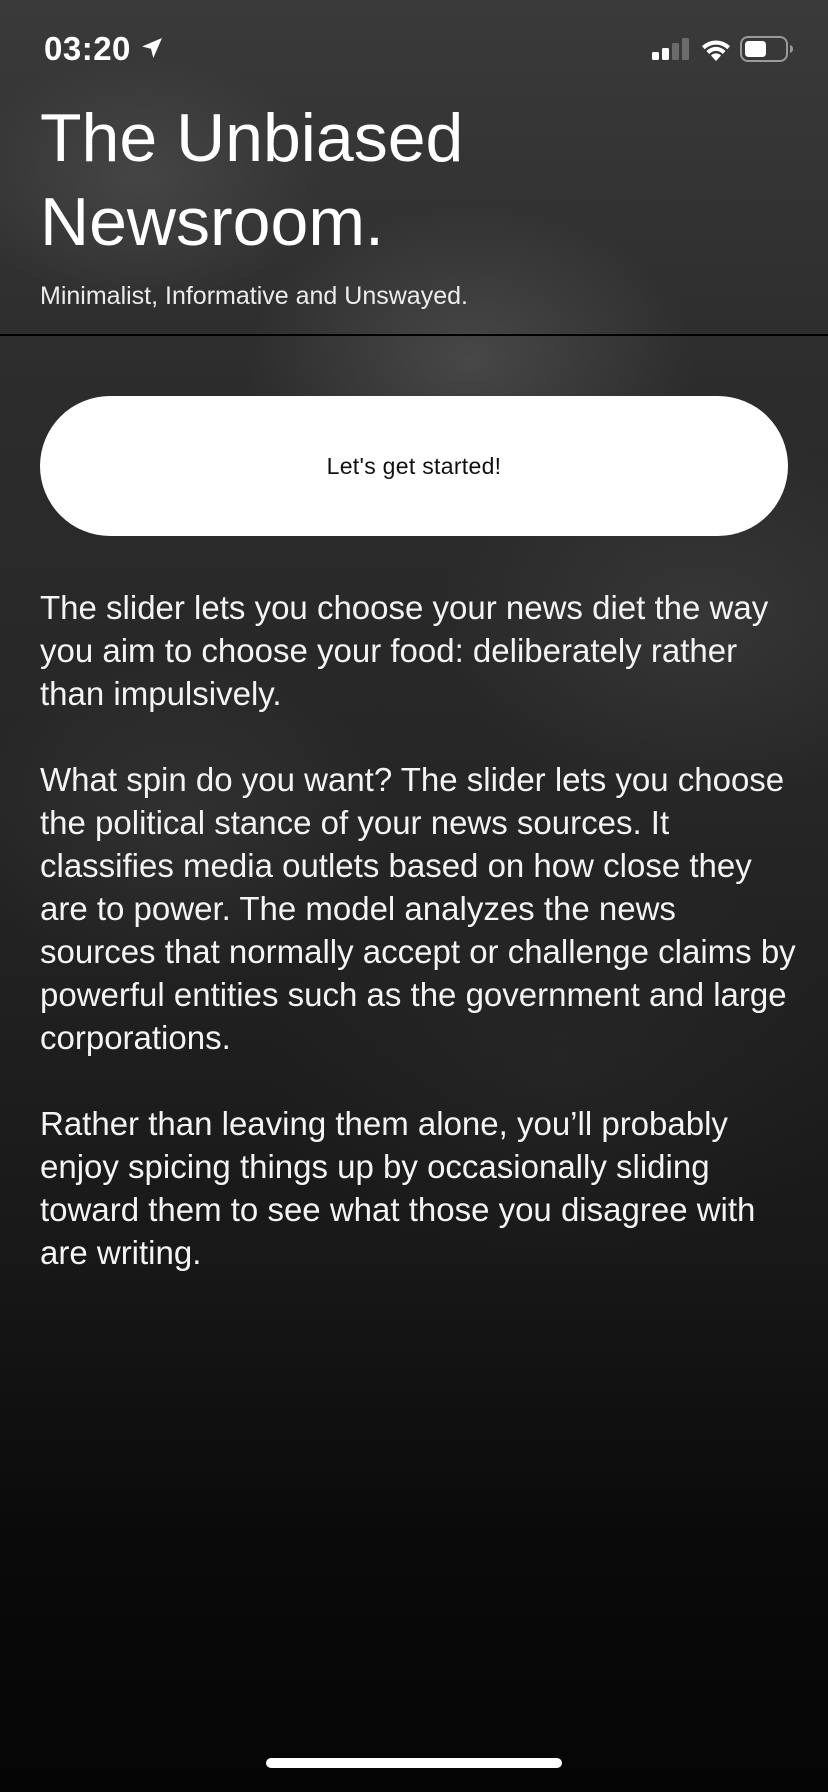  What do you see at coordinates (766, 49) in the screenshot?
I see `battery-icon` at bounding box center [766, 49].